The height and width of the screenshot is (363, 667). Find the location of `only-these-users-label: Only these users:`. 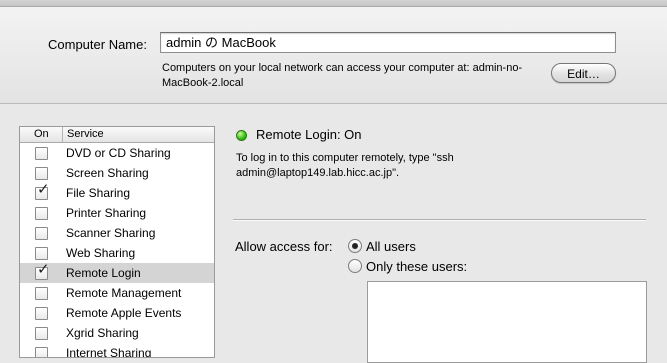

only-these-users-label: Only these users: is located at coordinates (416, 266).